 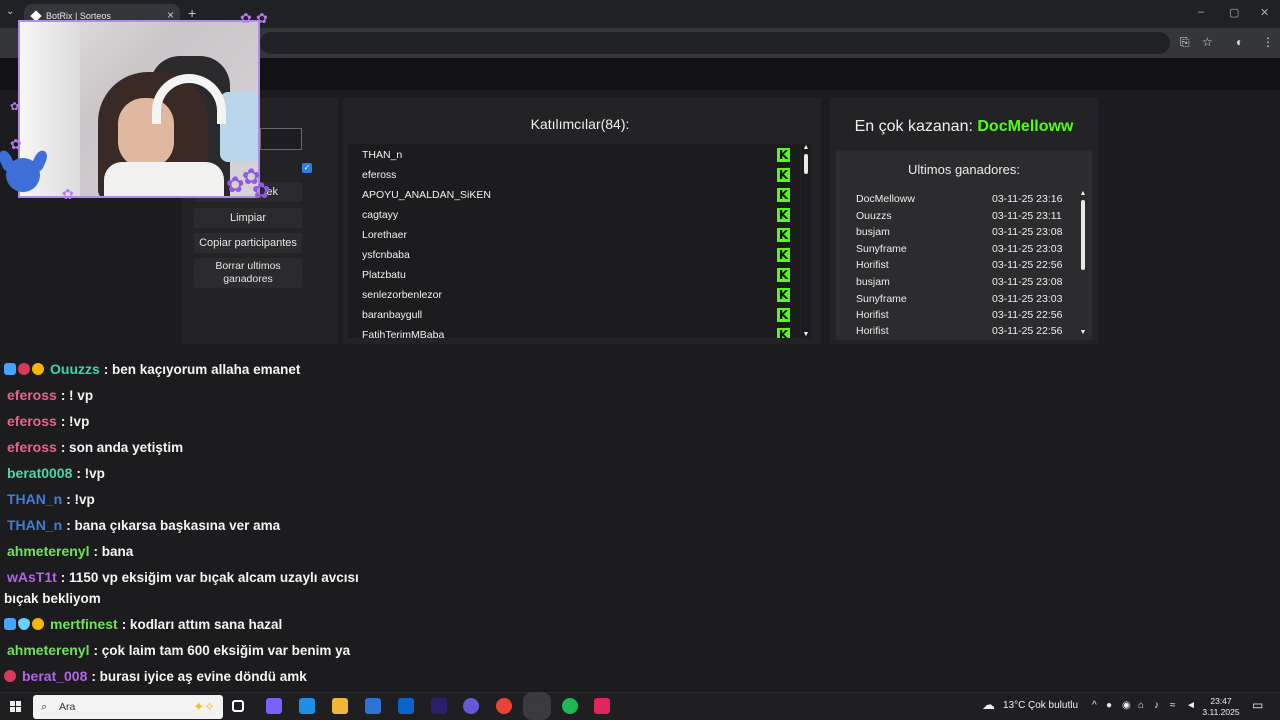 What do you see at coordinates (80, 499) in the screenshot?
I see `chat-text: : !vp` at bounding box center [80, 499].